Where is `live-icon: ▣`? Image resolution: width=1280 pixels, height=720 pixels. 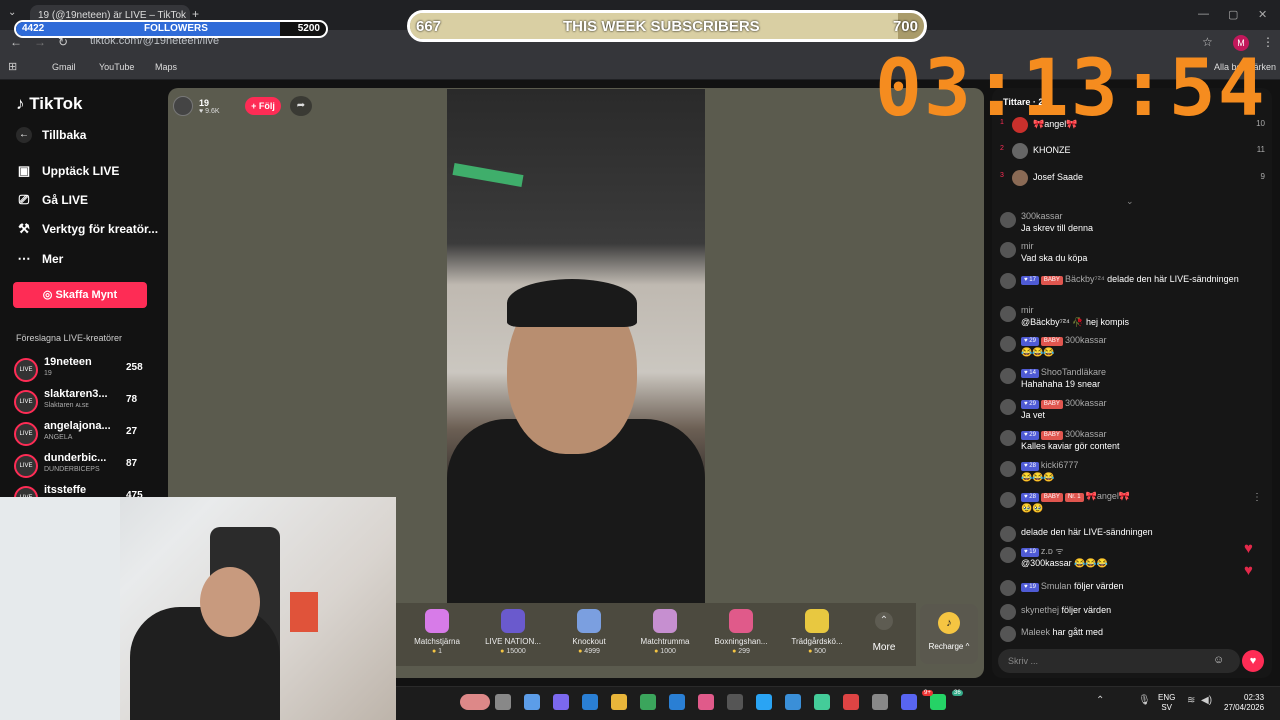
live-icon: ▣ is located at coordinates (24, 170).